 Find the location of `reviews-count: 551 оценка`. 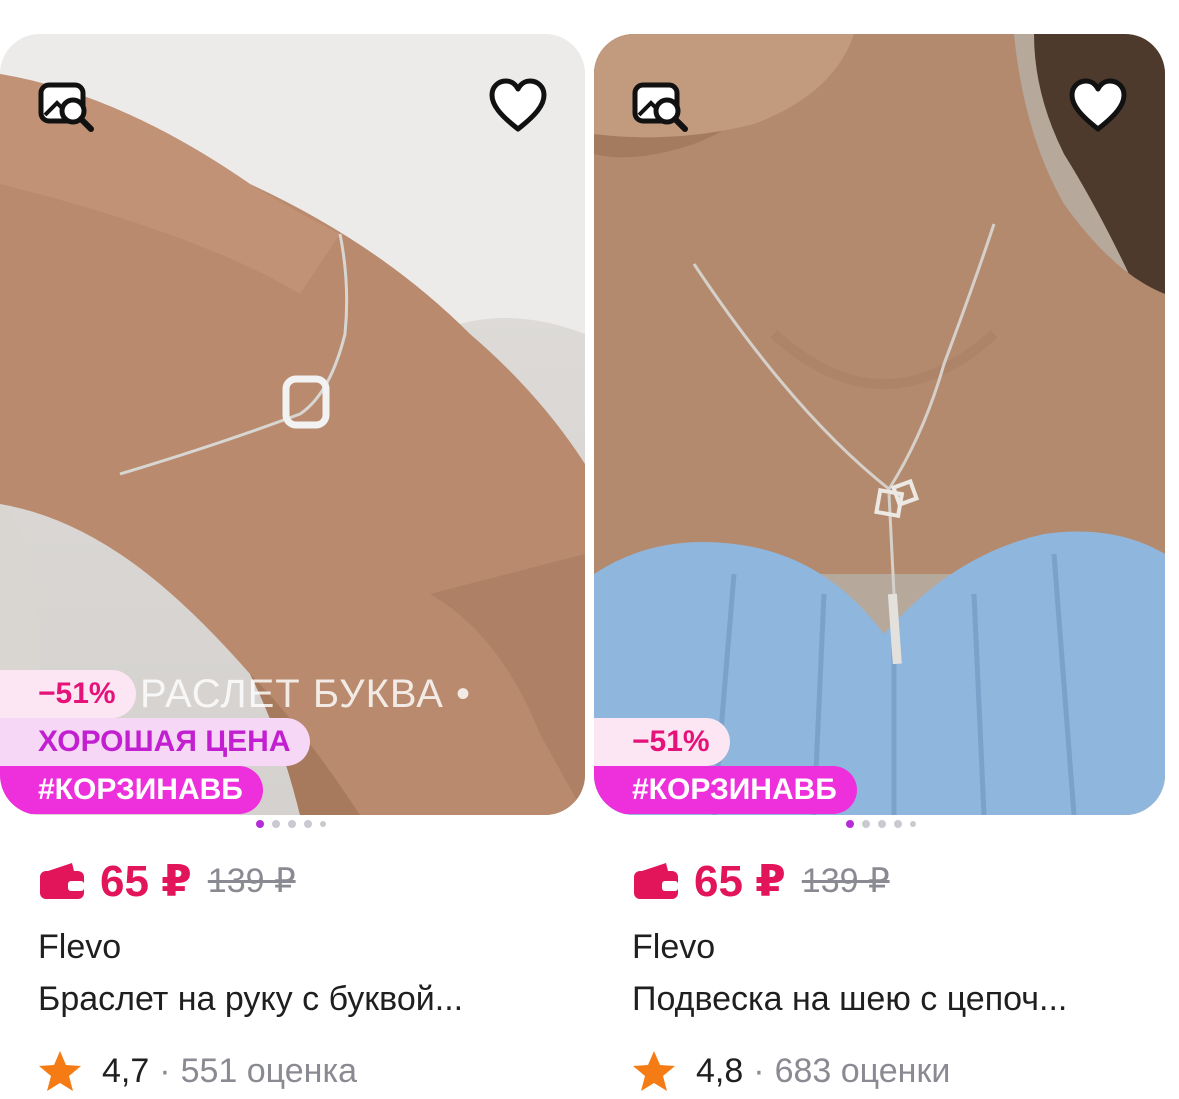

reviews-count: 551 оценка is located at coordinates (269, 1071).